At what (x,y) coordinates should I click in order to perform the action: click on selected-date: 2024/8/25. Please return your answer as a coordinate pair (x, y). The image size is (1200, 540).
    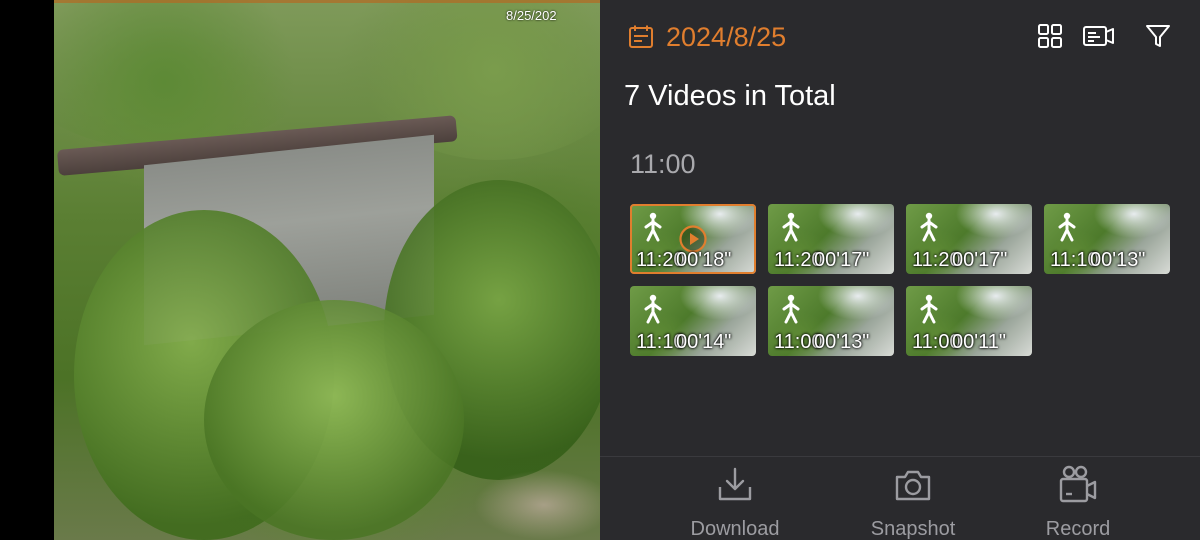
    Looking at the image, I should click on (726, 37).